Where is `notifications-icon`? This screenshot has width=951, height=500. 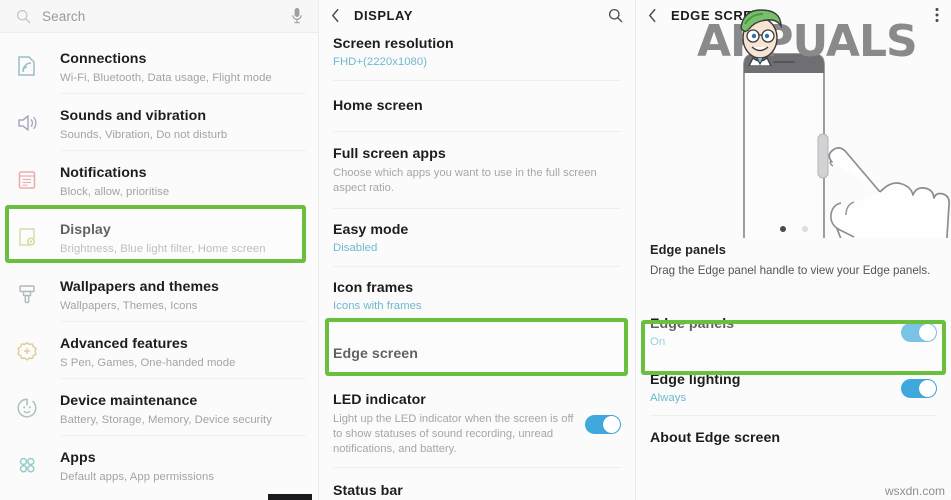 notifications-icon is located at coordinates (27, 180).